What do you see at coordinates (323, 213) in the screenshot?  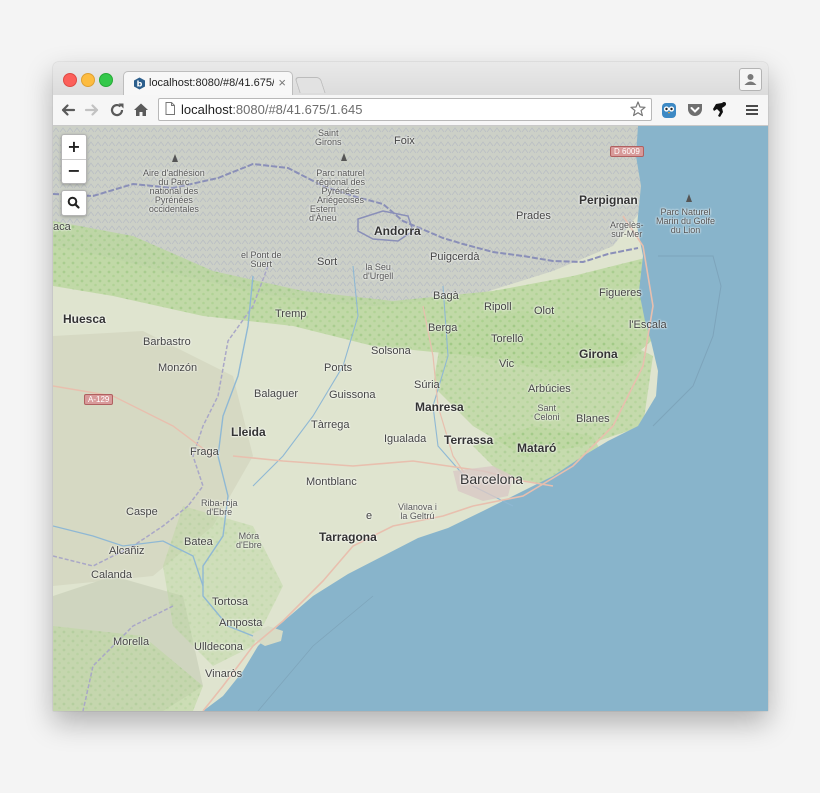 I see `place-label: Esterri d'Àneu` at bounding box center [323, 213].